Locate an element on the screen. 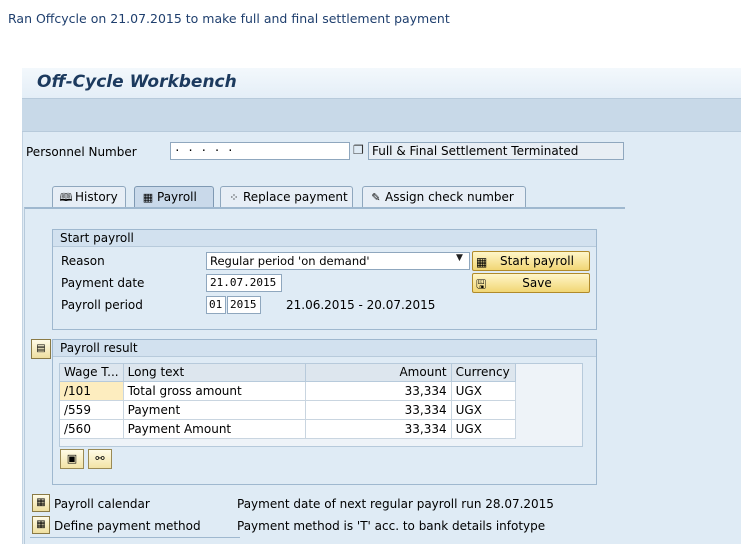 This screenshot has width=741, height=544. chevron-down-icon: ▼ is located at coordinates (459, 258).